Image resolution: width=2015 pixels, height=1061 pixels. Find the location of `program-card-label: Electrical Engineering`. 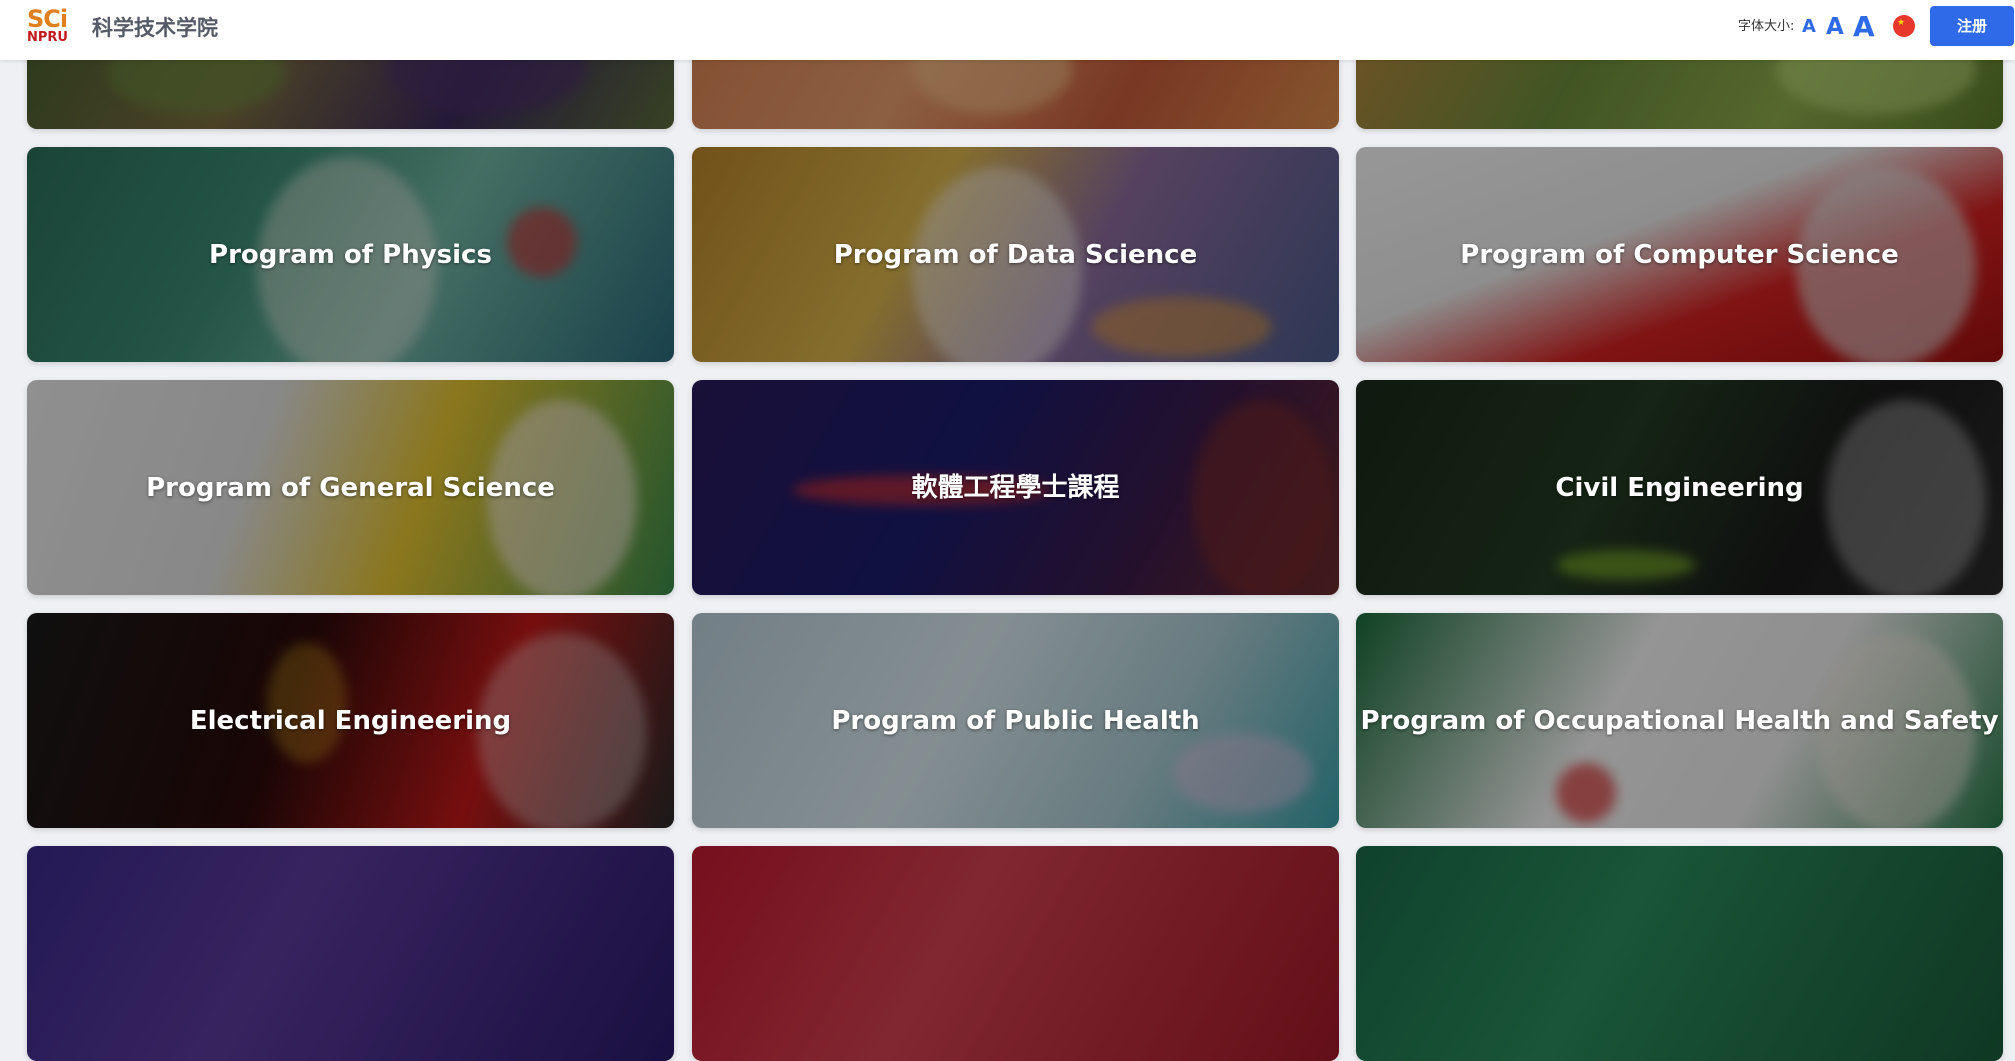

program-card-label: Electrical Engineering is located at coordinates (350, 720).